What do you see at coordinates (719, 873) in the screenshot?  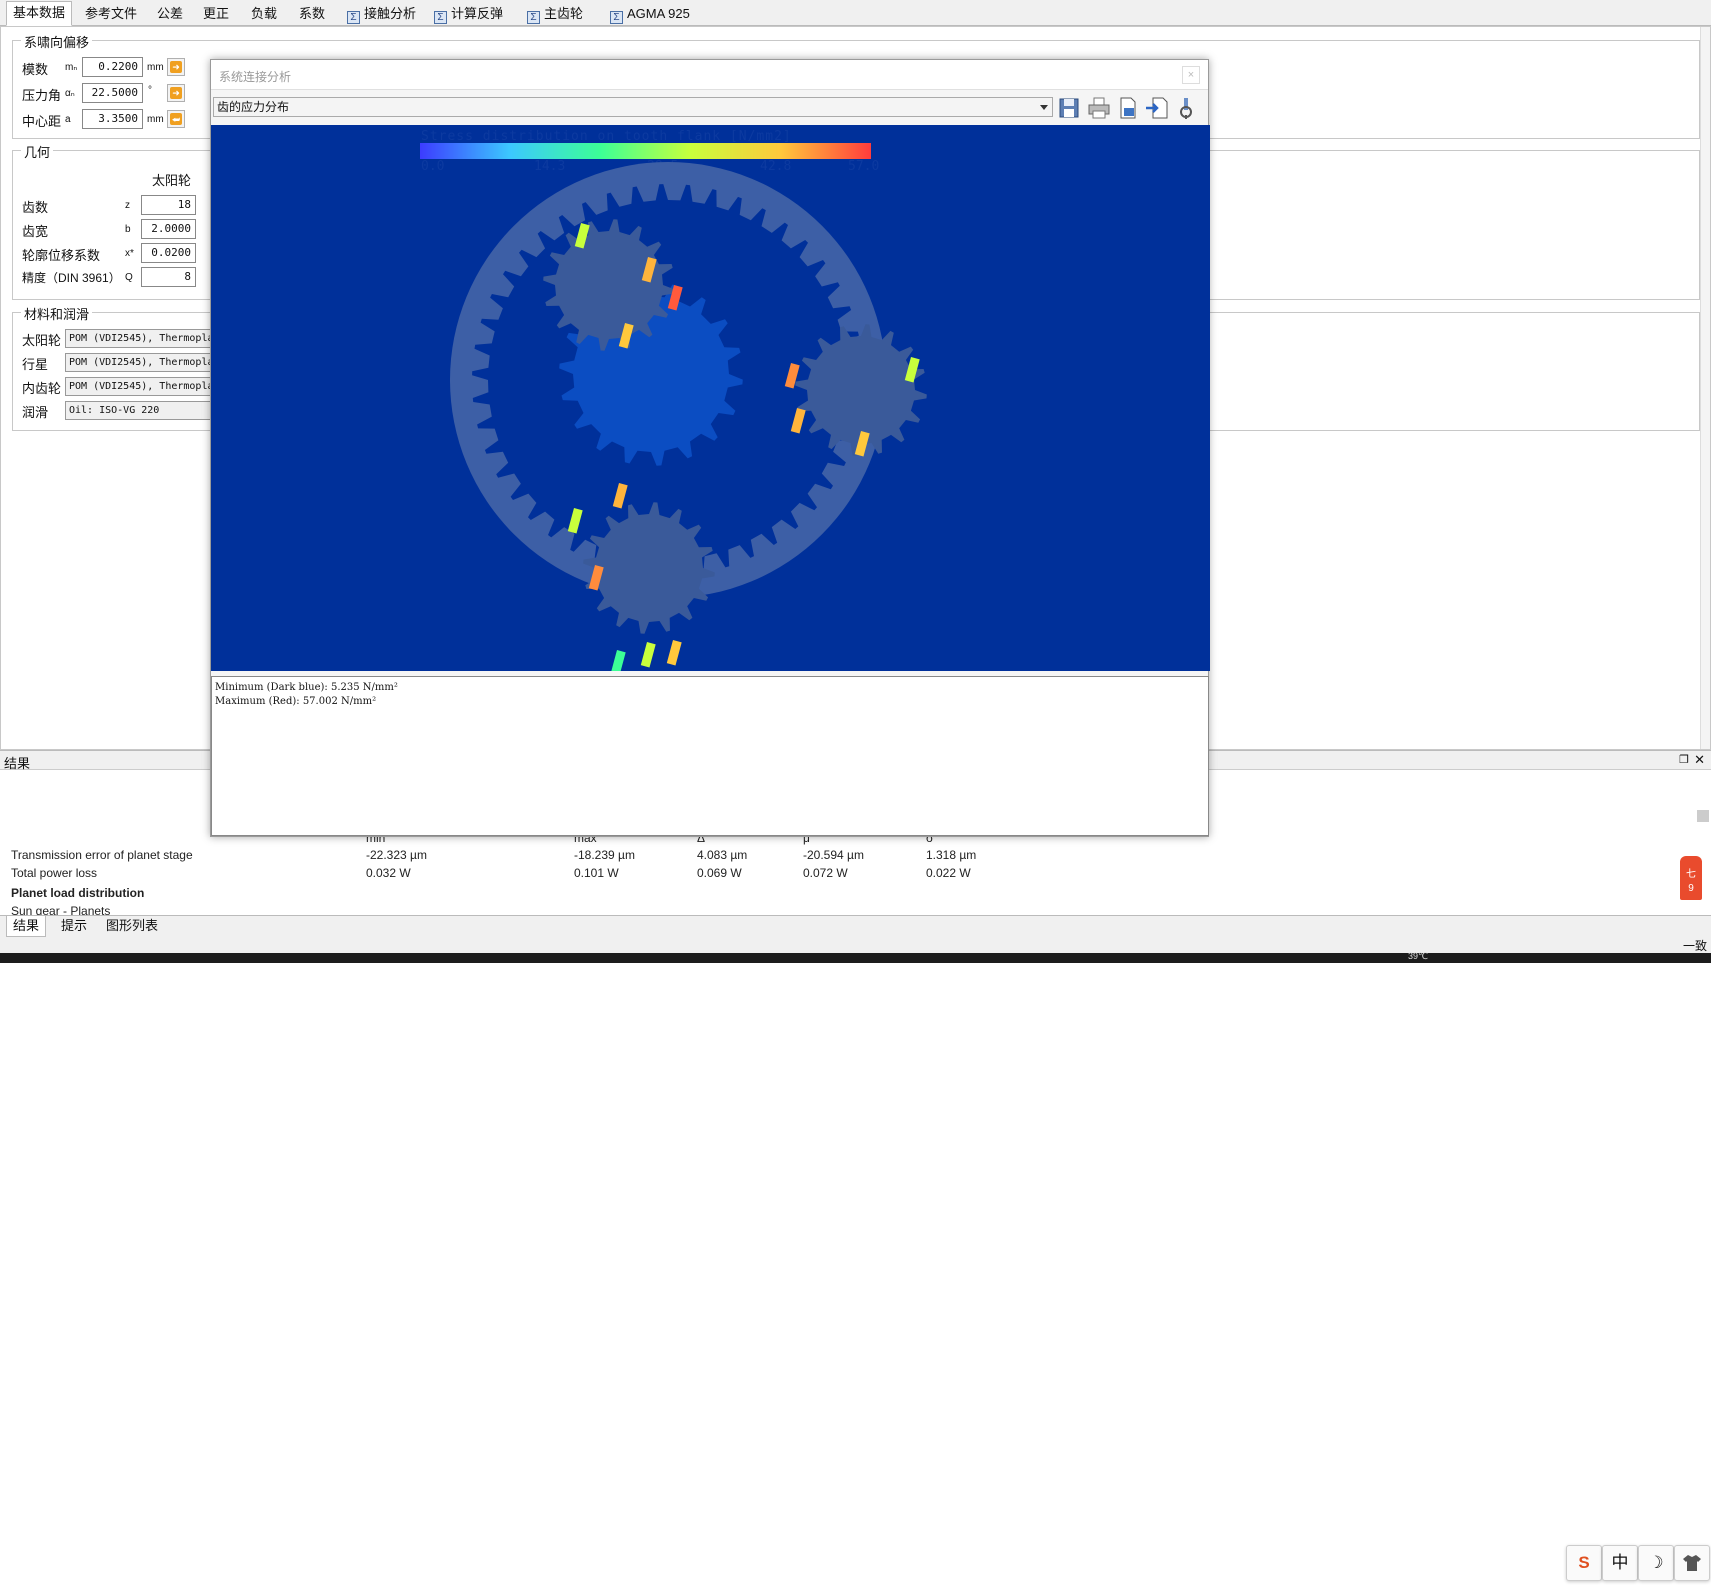 I see `power-loss-delta: 0.069 W` at bounding box center [719, 873].